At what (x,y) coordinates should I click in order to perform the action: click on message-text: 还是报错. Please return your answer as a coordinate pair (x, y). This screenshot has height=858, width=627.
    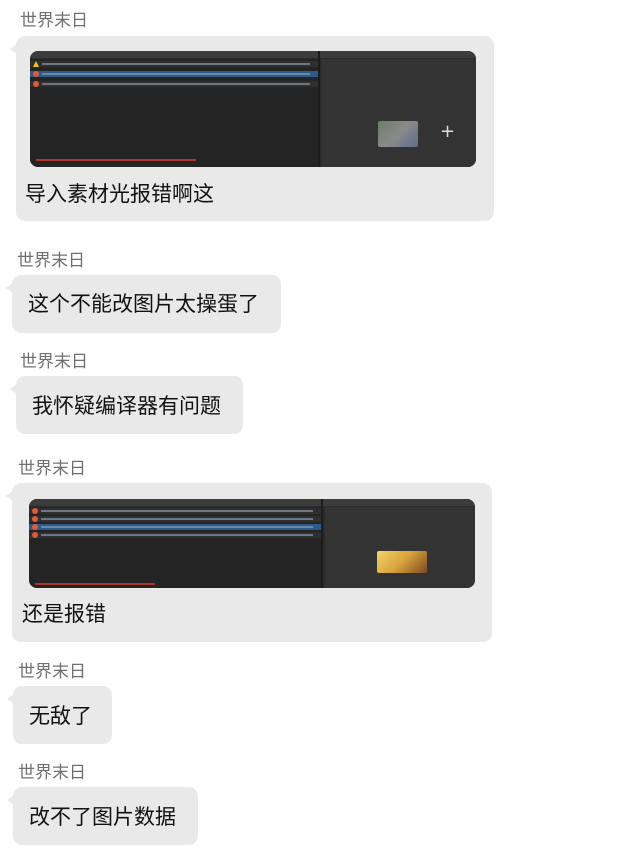
    Looking at the image, I should click on (64, 614).